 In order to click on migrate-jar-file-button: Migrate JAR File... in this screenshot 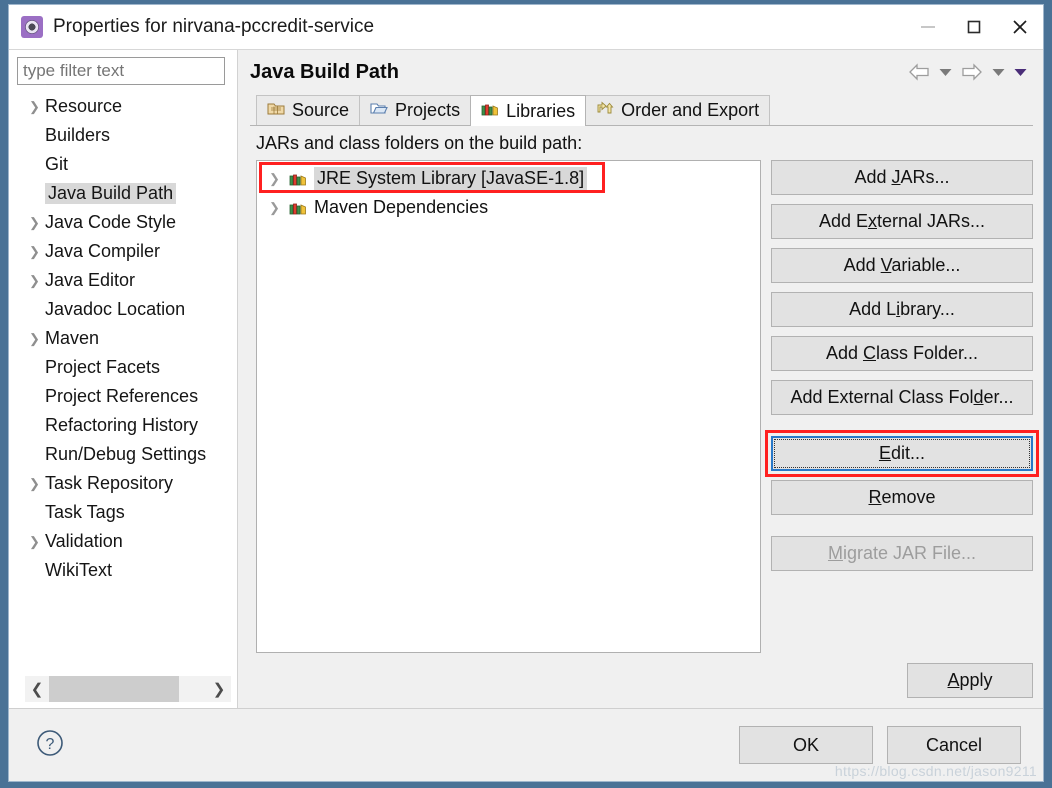, I will do `click(902, 553)`.